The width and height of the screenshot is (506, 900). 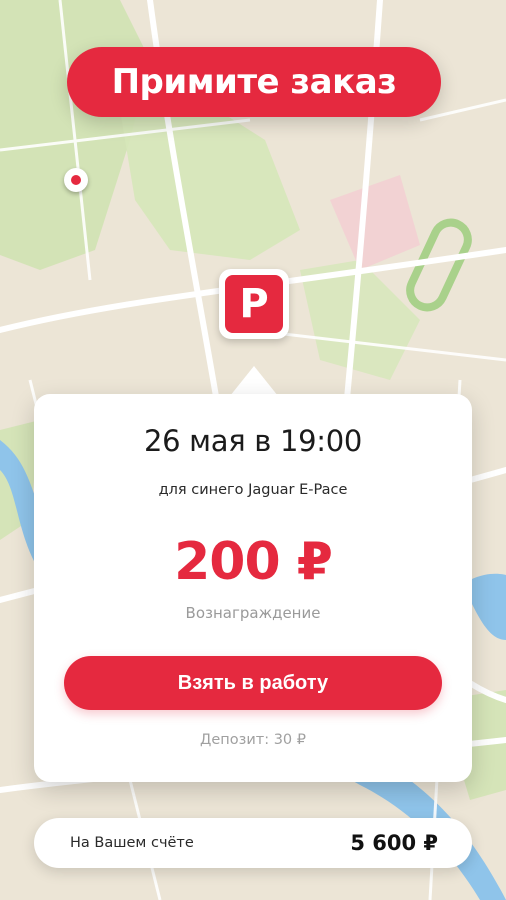 What do you see at coordinates (253, 613) in the screenshot?
I see `reward-label: Вознаграждение` at bounding box center [253, 613].